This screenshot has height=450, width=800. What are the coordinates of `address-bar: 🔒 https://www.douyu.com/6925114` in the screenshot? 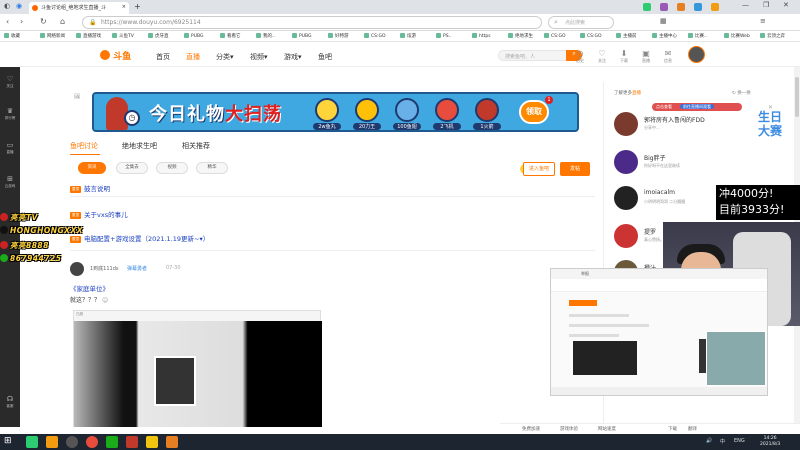 It's located at (312, 22).